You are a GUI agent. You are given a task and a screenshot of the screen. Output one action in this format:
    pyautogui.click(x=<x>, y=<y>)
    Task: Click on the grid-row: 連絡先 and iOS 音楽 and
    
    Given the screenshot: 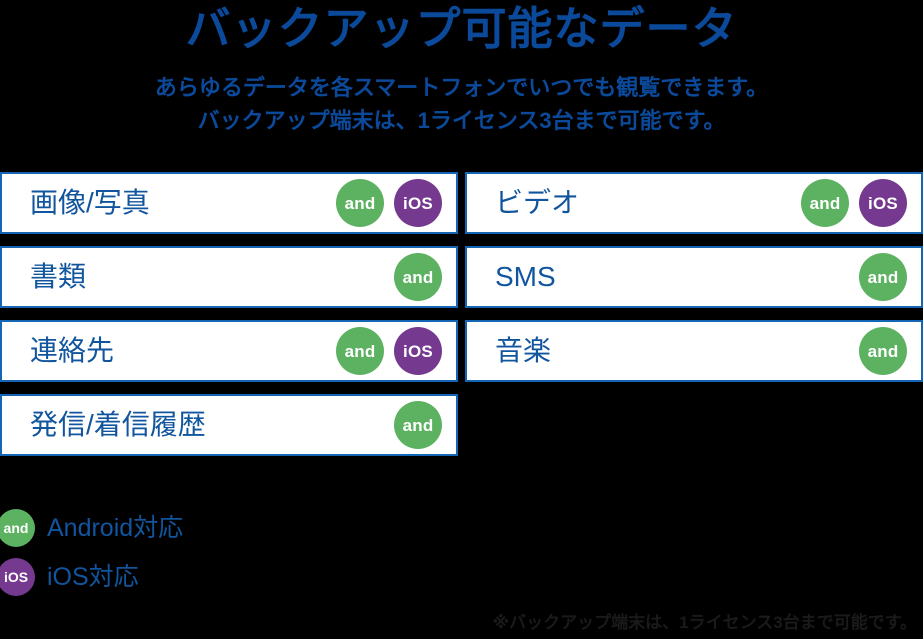 What is the action you would take?
    pyautogui.click(x=461, y=351)
    